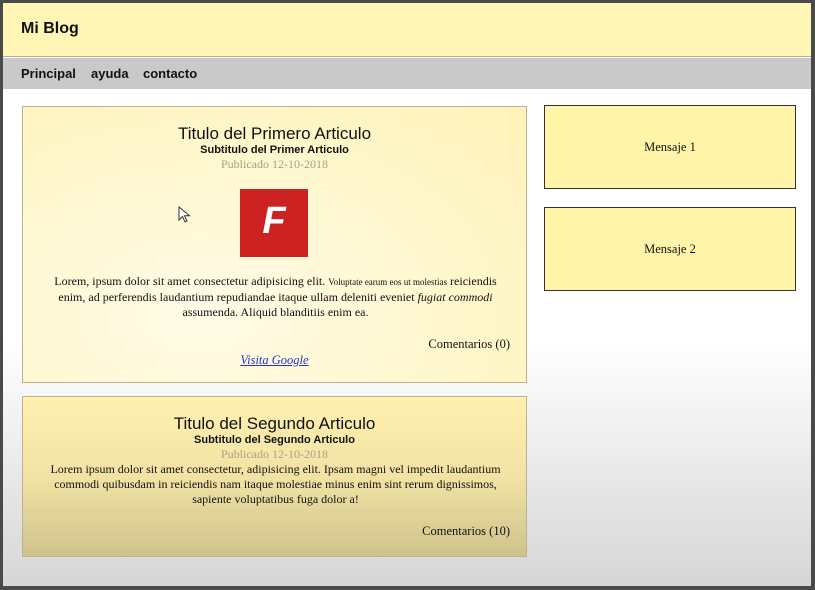 This screenshot has width=815, height=590. I want to click on article-title: Titulo del Primero Articulo, so click(274, 133).